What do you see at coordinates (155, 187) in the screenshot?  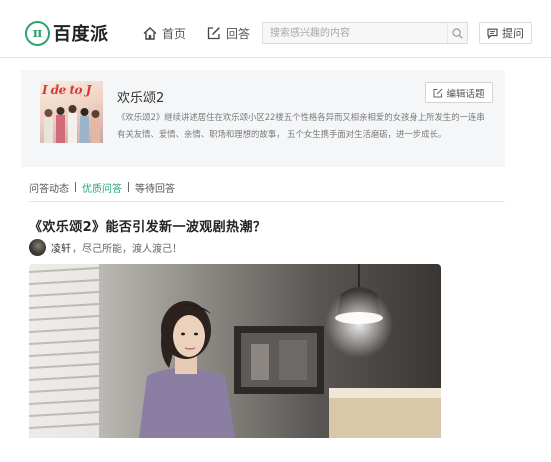 I see `tab-awaiting-answer: 等待回答` at bounding box center [155, 187].